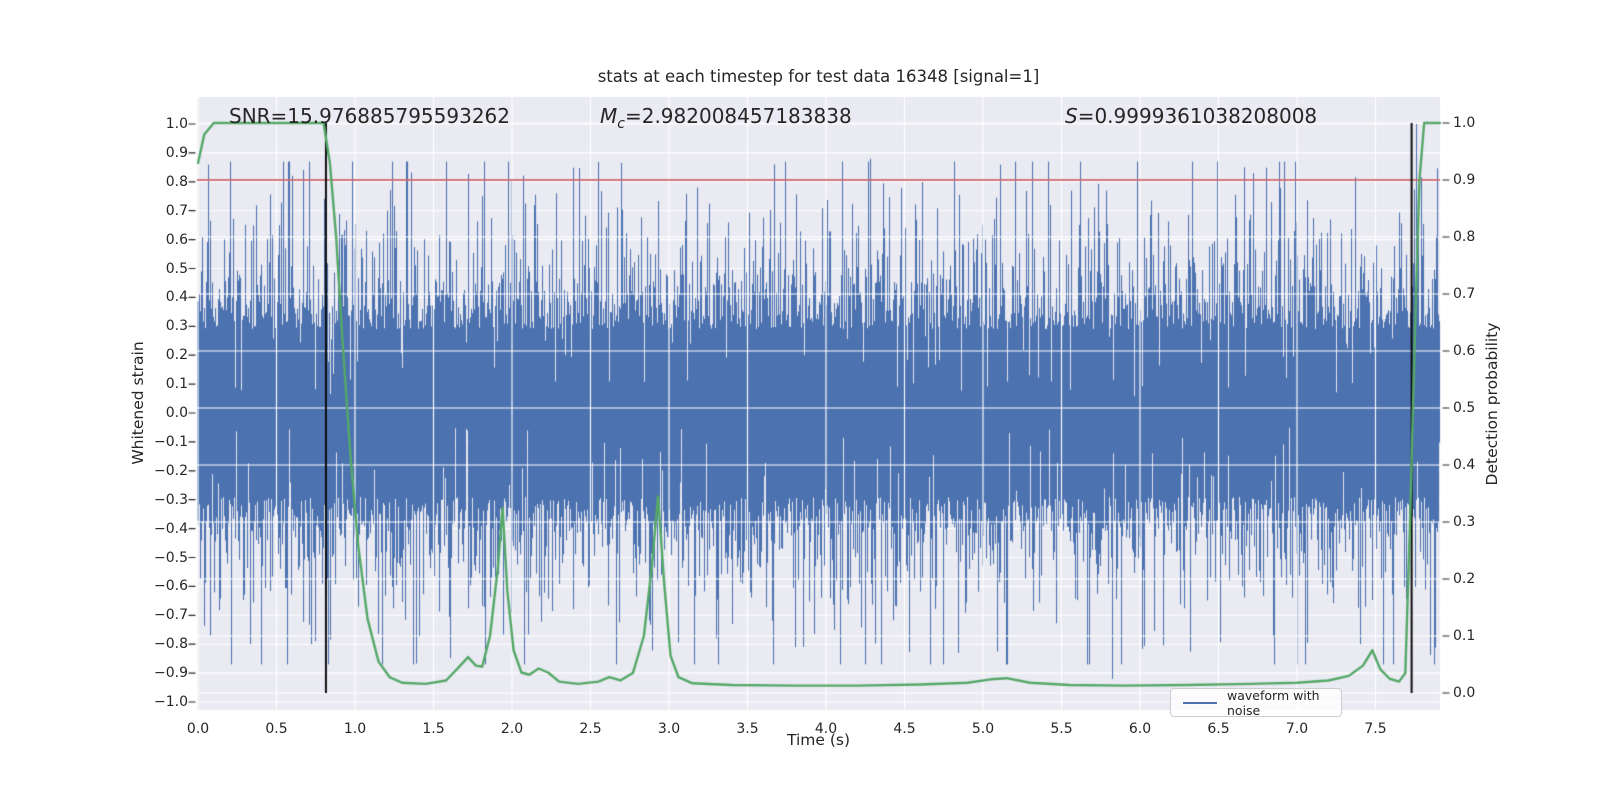 The height and width of the screenshot is (800, 1600). Describe the element at coordinates (171, 644) in the screenshot. I see `left-y-tick-label: −0.8` at that location.